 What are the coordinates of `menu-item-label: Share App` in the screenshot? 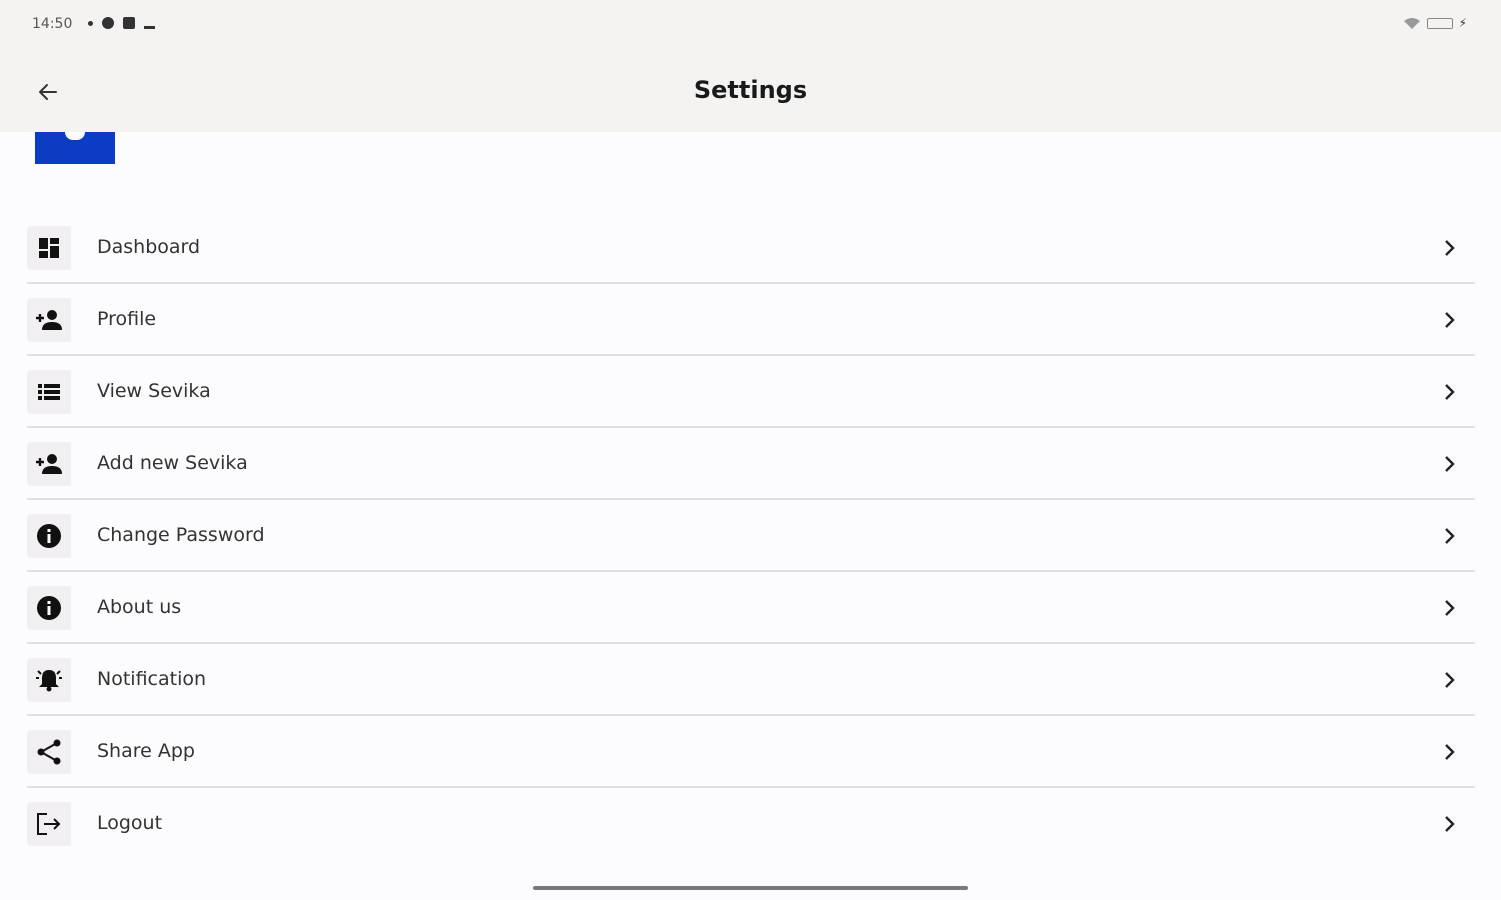 It's located at (146, 751).